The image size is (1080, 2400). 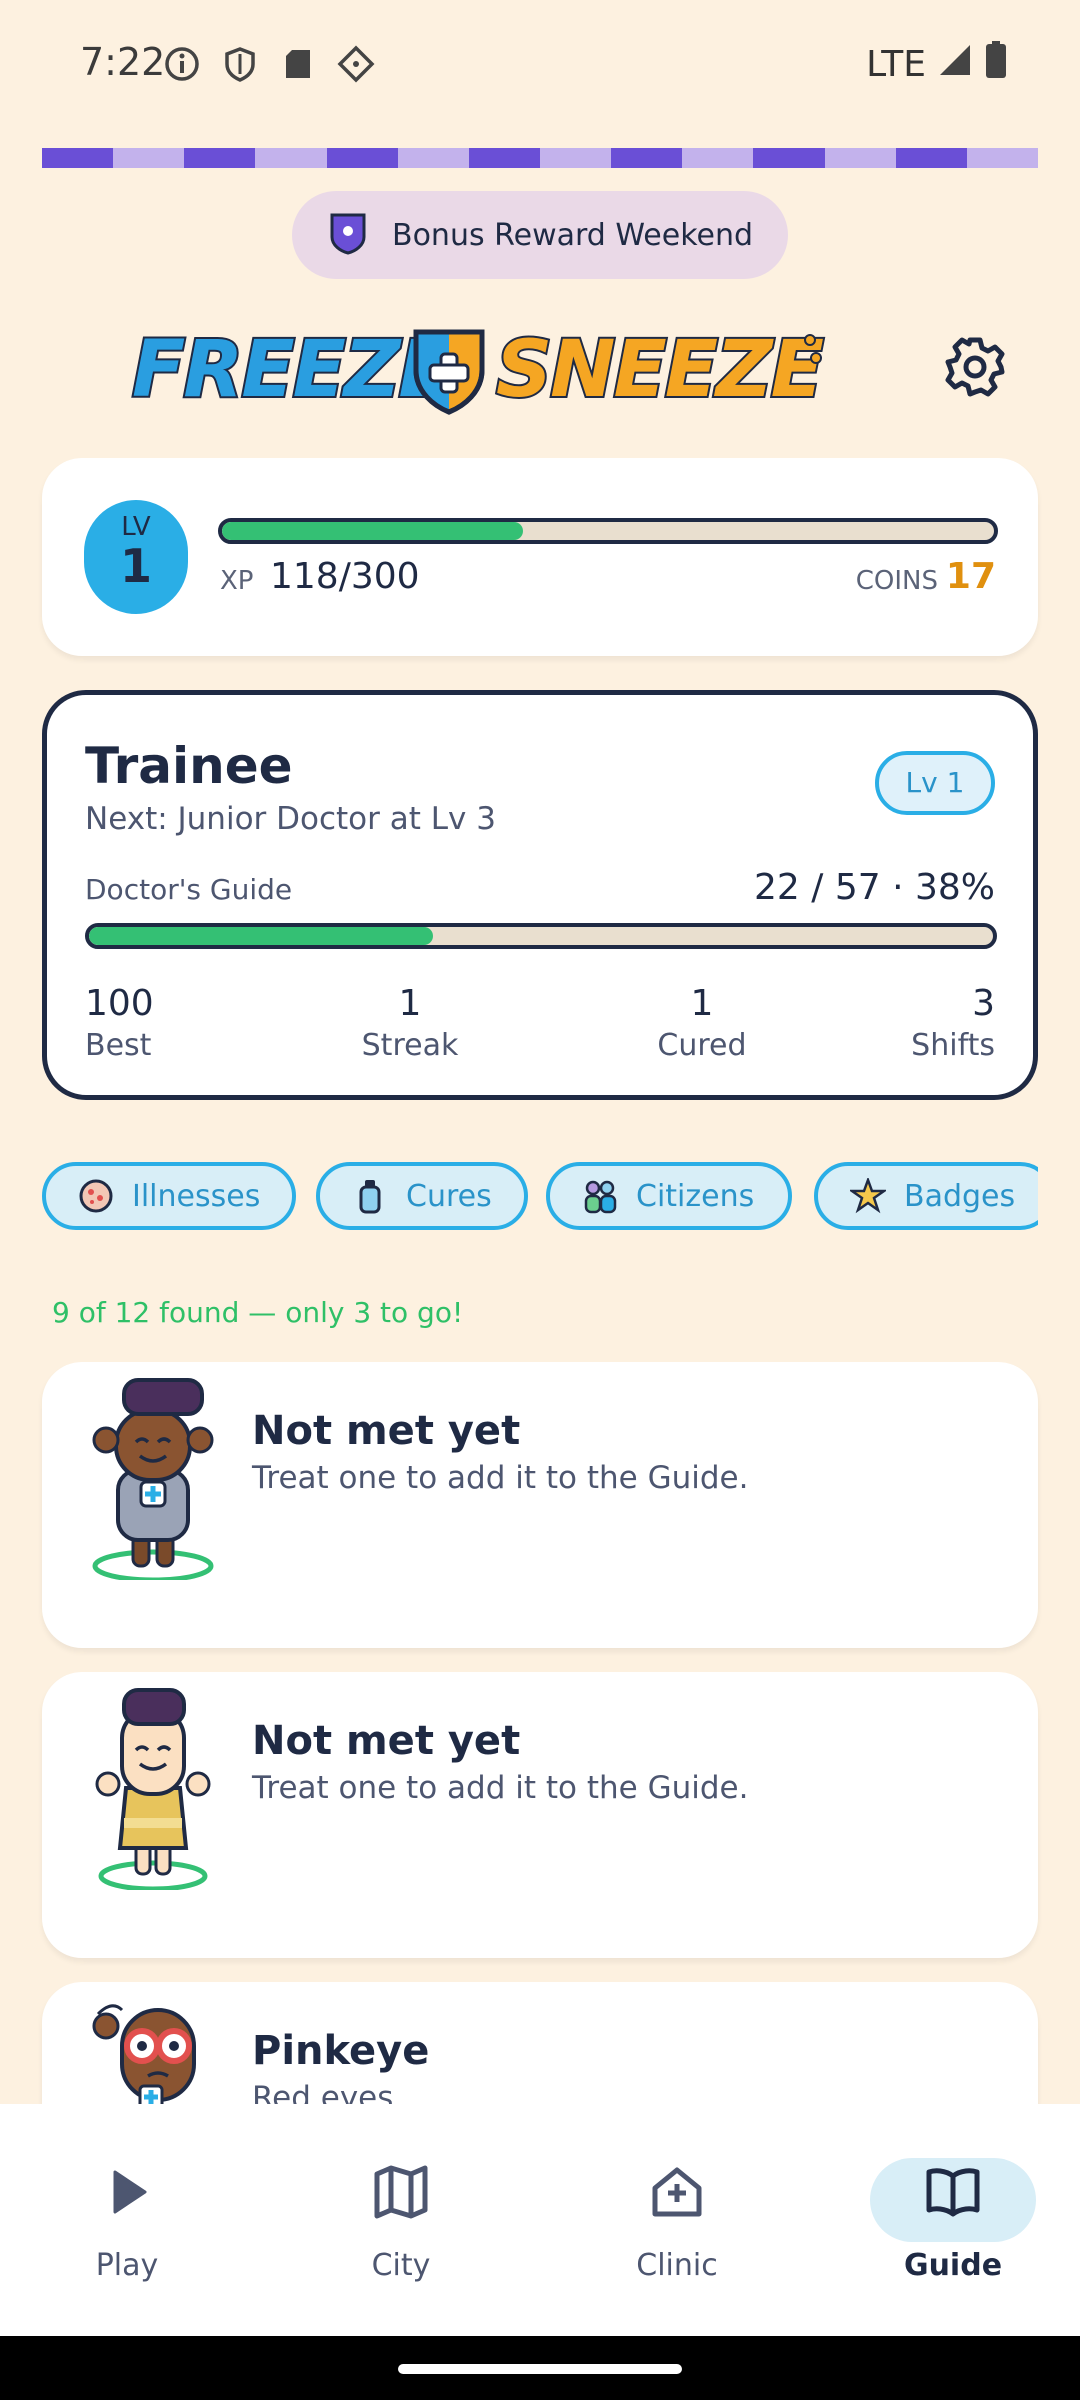 I want to click on nav-label: Play, so click(x=127, y=2265).